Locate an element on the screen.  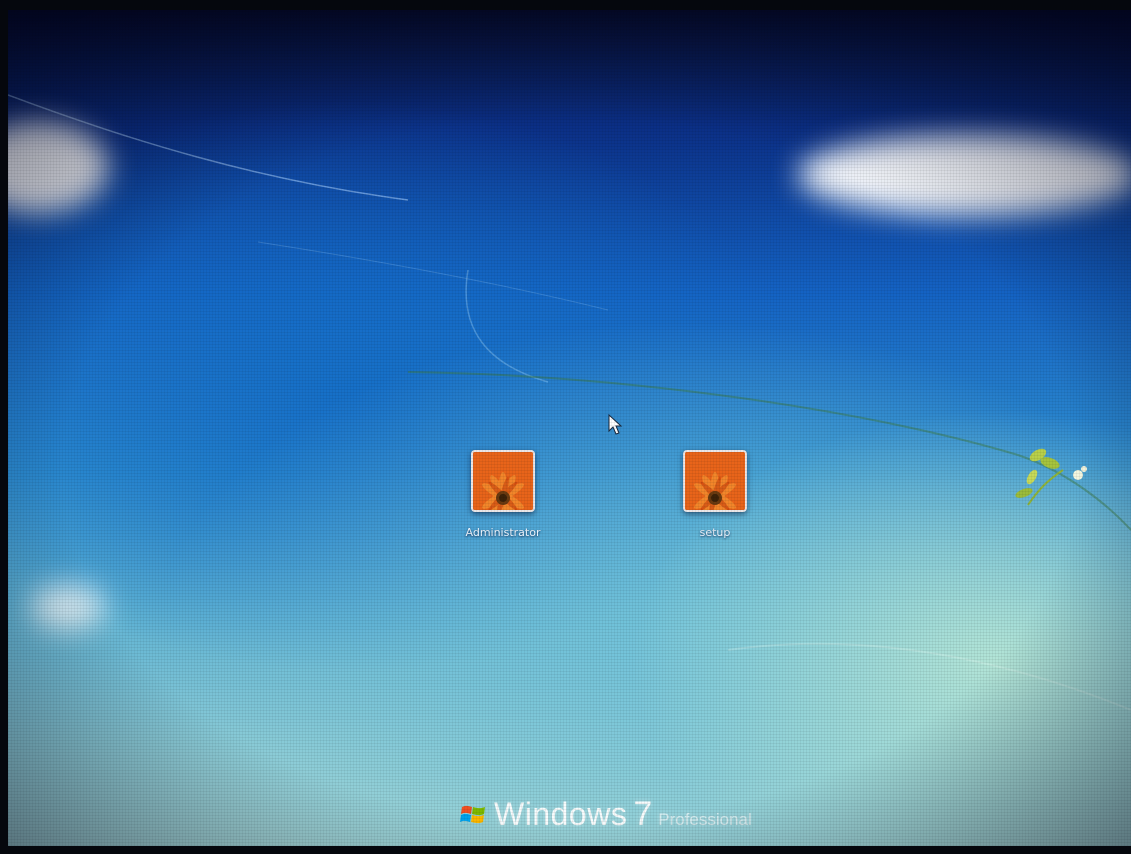
user-tile-setup: setup is located at coordinates (715, 494).